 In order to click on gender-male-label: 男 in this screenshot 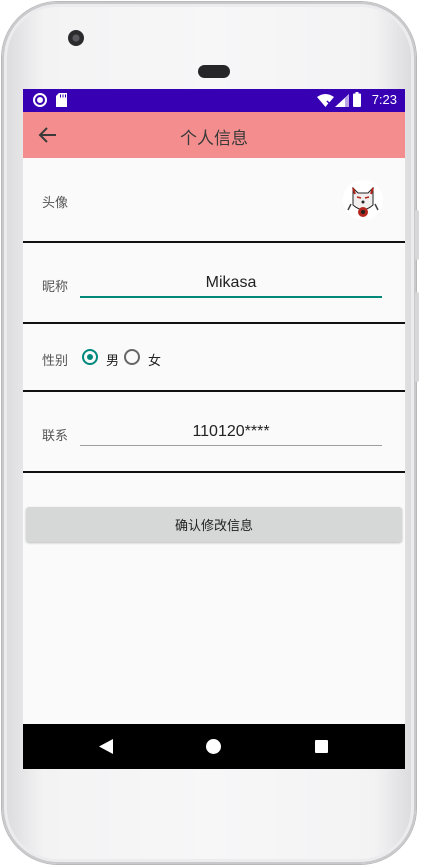, I will do `click(112, 359)`.